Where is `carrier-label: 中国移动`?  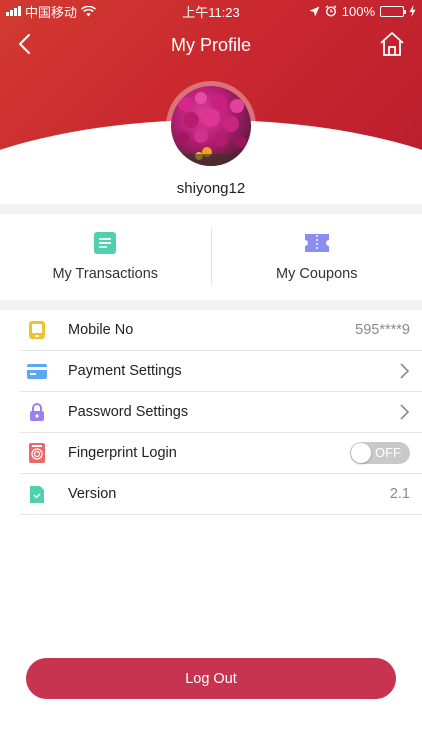 carrier-label: 中国移动 is located at coordinates (51, 12).